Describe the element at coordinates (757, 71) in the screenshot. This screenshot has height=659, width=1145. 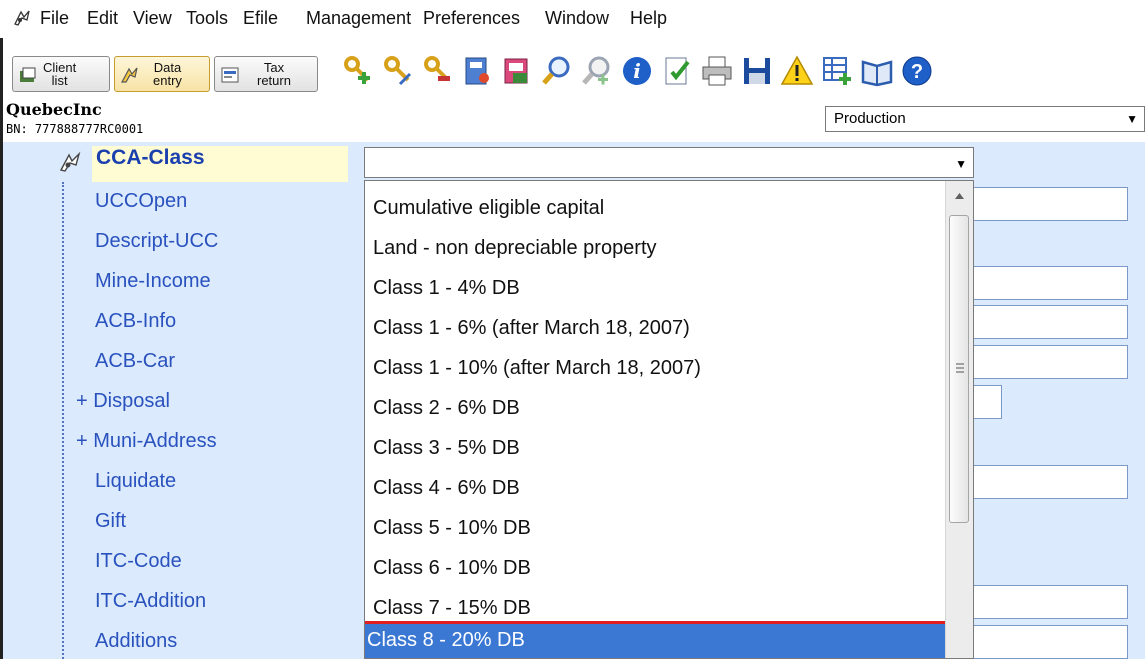
I see `save-icon` at that location.